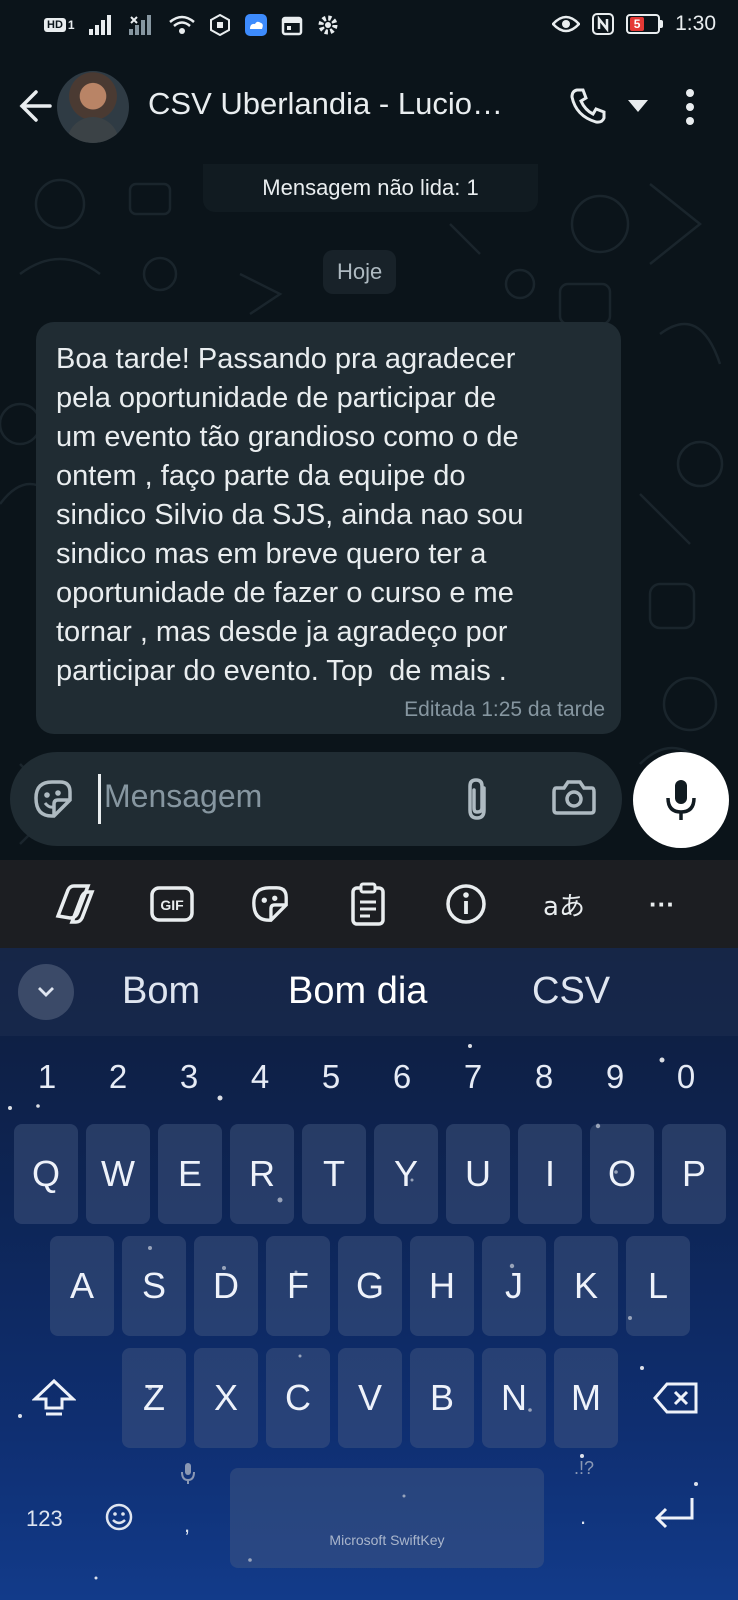 The image size is (738, 1600). I want to click on key-l: L, so click(658, 1286).